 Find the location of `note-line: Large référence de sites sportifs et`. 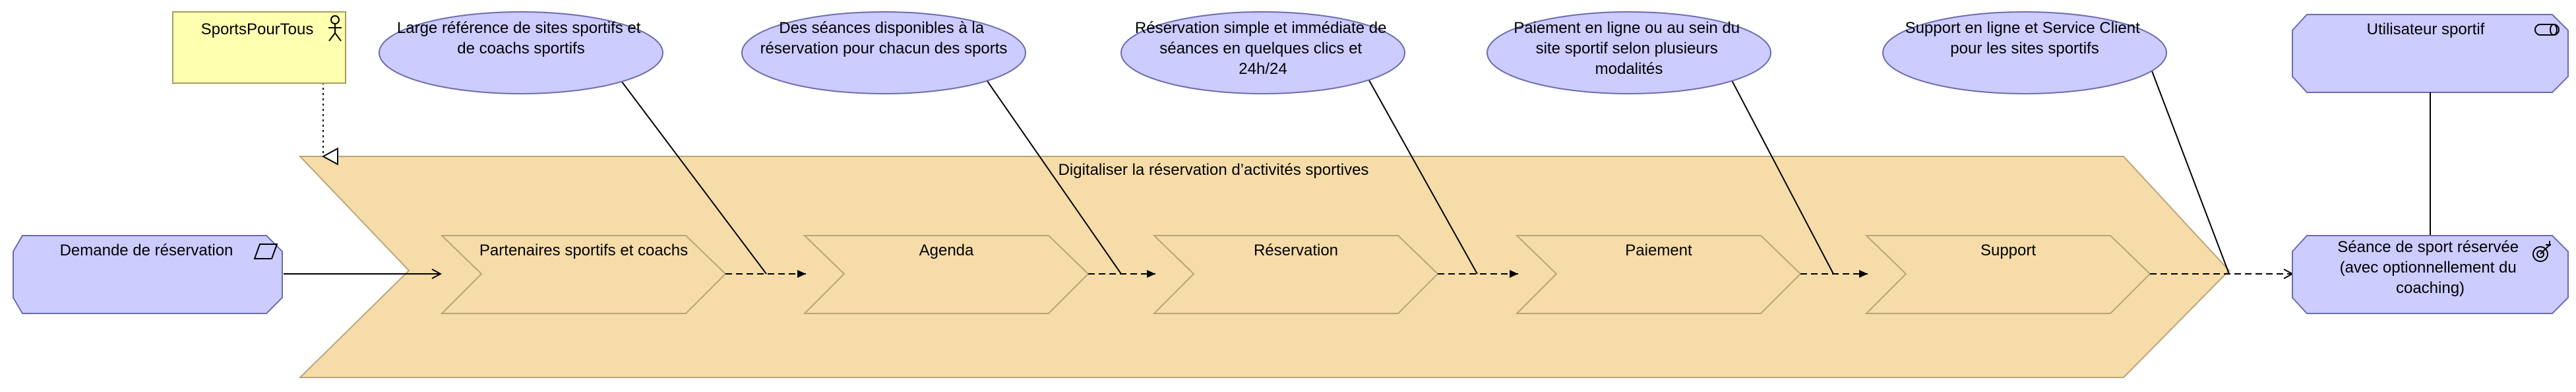

note-line: Large référence de sites sportifs et is located at coordinates (519, 28).